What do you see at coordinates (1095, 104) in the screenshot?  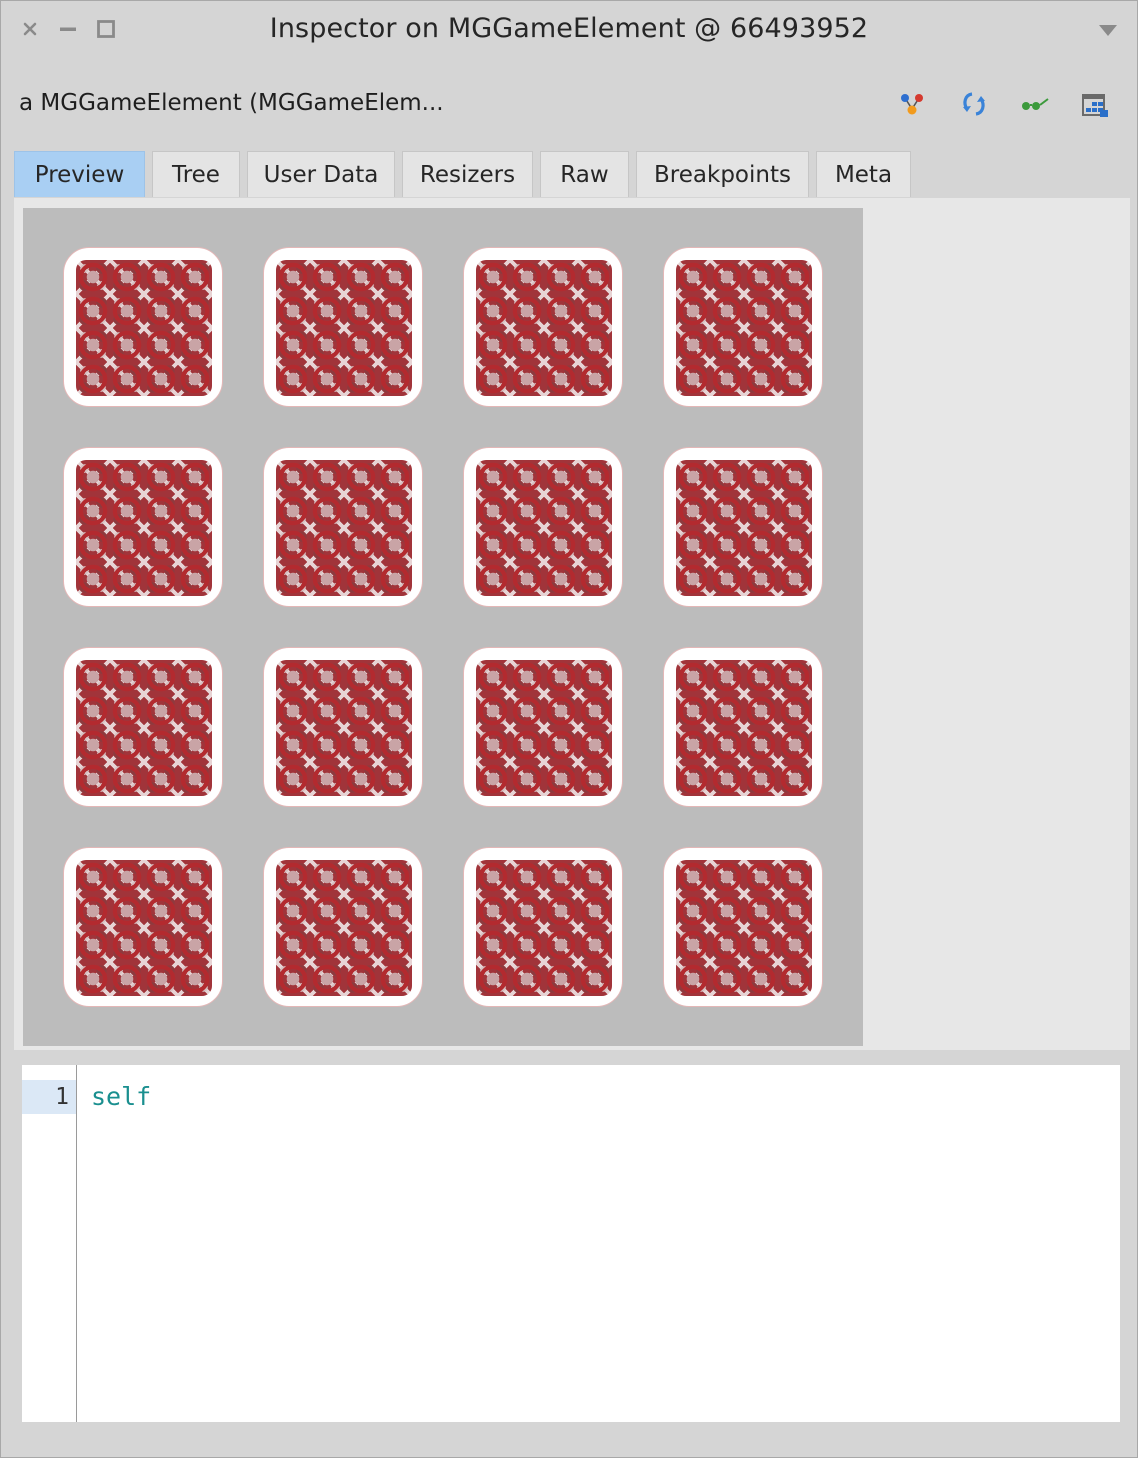 I see `calendar-grid-icon` at bounding box center [1095, 104].